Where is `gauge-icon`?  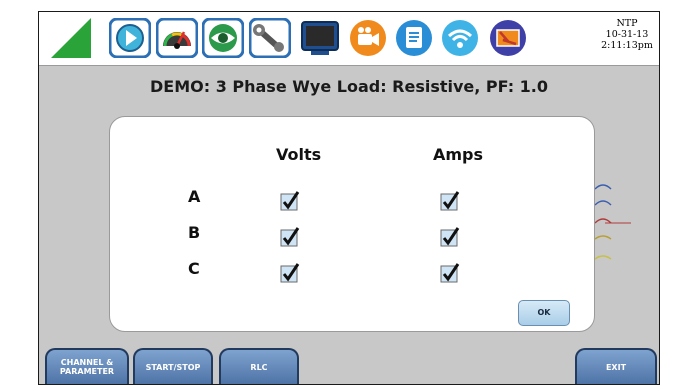 gauge-icon is located at coordinates (177, 38).